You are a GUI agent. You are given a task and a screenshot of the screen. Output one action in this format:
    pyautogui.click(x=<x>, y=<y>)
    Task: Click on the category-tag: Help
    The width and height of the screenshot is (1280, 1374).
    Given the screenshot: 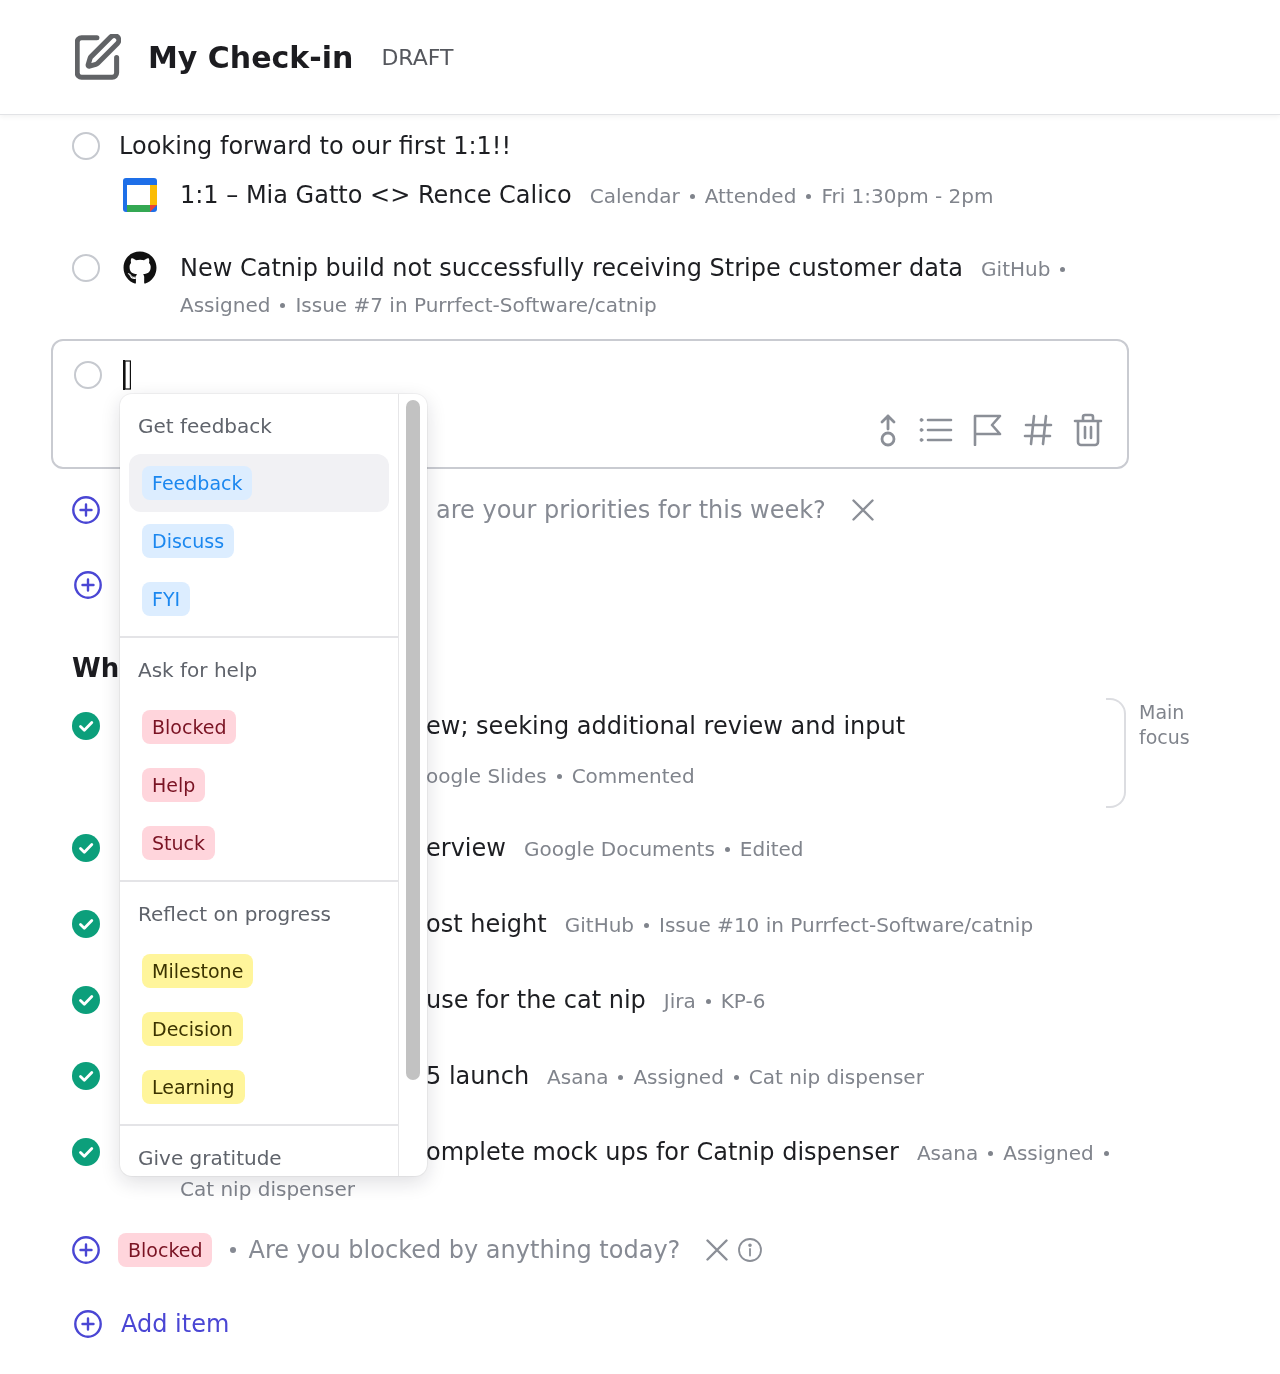 What is the action you would take?
    pyautogui.click(x=174, y=785)
    